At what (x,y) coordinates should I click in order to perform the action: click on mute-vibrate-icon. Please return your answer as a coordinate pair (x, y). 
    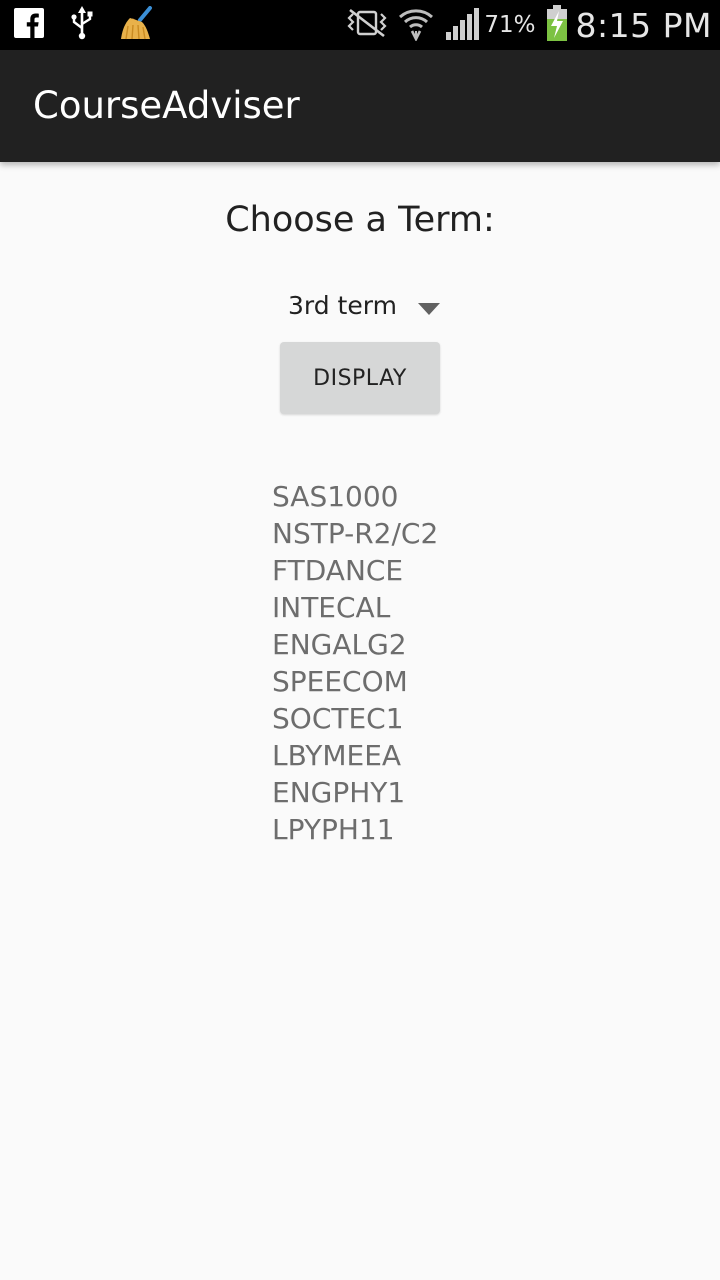
    Looking at the image, I should click on (367, 25).